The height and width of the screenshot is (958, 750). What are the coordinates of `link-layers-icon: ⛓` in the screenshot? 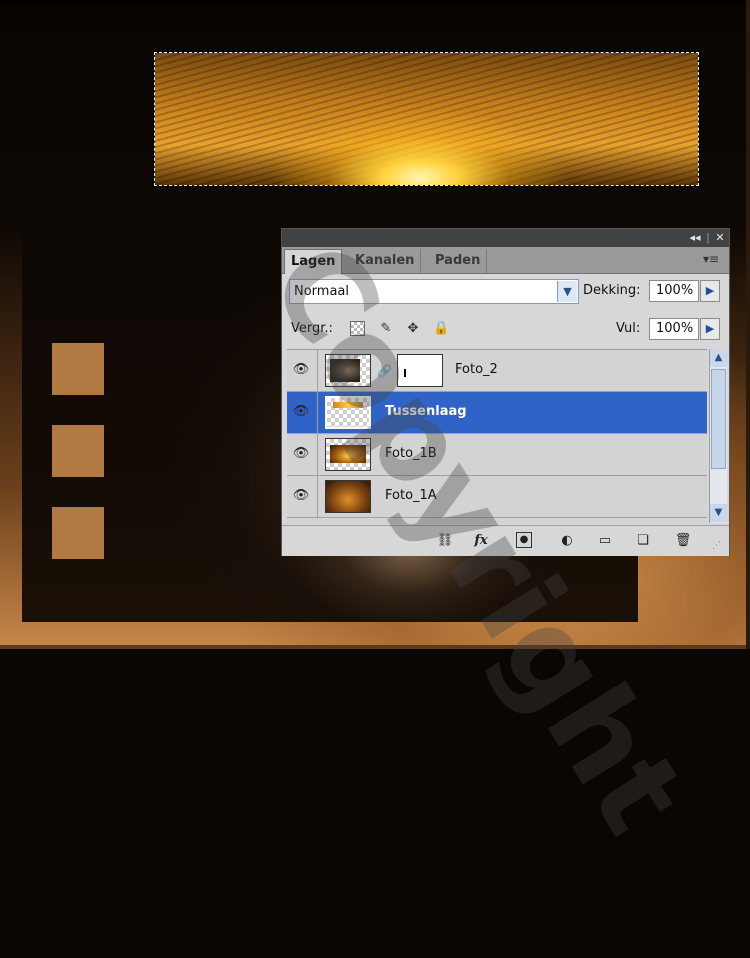 It's located at (445, 541).